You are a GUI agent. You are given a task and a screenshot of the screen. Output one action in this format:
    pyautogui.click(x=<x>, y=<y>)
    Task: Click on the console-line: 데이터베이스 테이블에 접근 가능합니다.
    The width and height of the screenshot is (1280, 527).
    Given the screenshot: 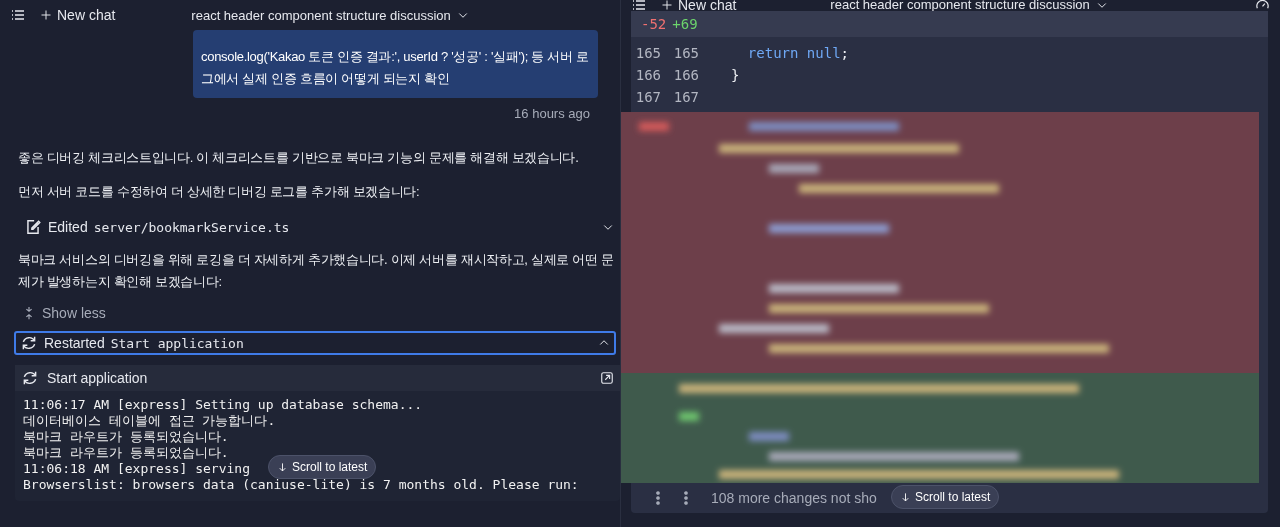 What is the action you would take?
    pyautogui.click(x=149, y=421)
    